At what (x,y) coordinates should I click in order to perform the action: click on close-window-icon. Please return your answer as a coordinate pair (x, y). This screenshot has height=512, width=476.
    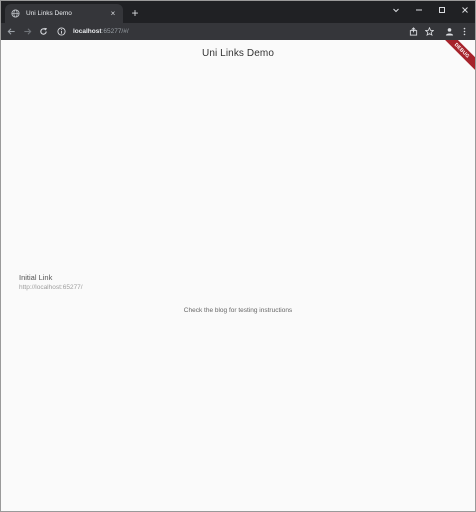
    Looking at the image, I should click on (465, 10).